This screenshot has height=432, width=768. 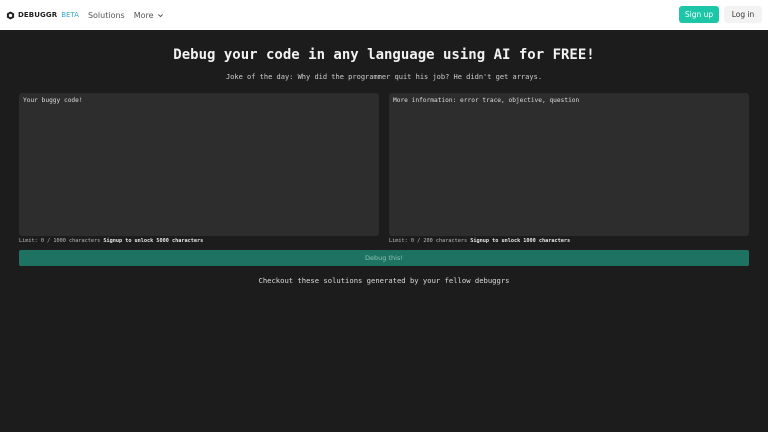 What do you see at coordinates (384, 258) in the screenshot?
I see `debug-this-button: Debug this!` at bounding box center [384, 258].